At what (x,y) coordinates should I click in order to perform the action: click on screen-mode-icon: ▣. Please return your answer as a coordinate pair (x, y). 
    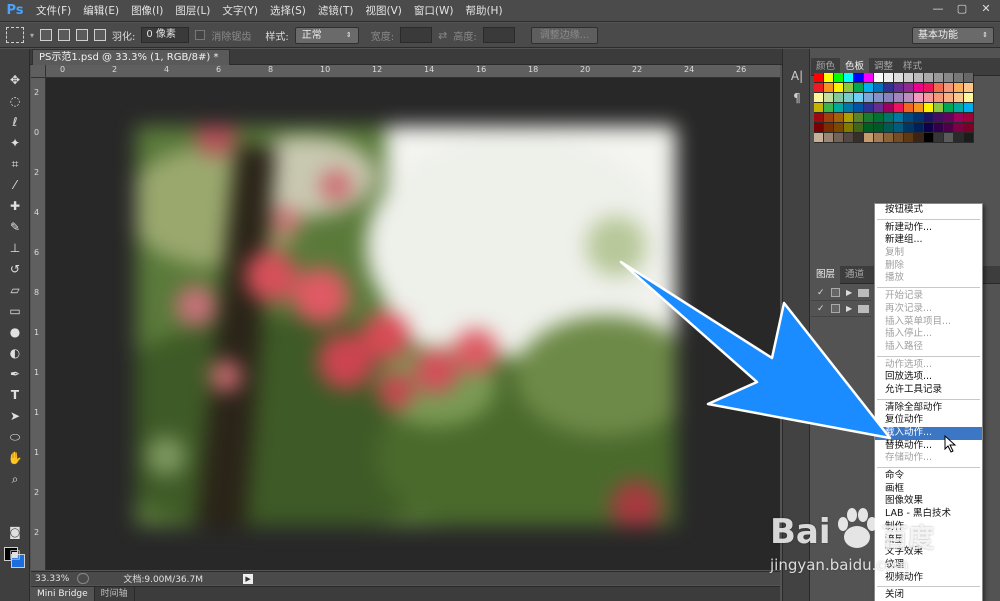
    Looking at the image, I should click on (15, 554).